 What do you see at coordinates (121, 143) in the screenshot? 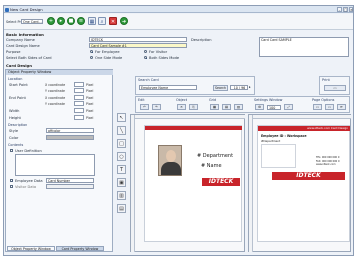
I see `rectangle-tool-icon: □` at bounding box center [121, 143].